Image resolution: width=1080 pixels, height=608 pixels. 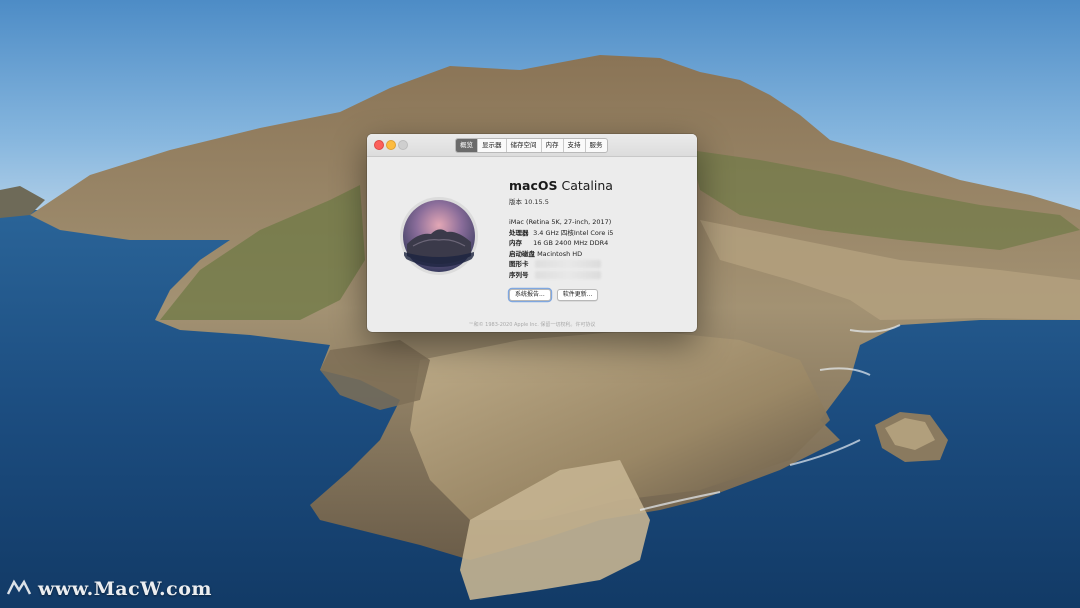 I want to click on close-button, so click(x=379, y=145).